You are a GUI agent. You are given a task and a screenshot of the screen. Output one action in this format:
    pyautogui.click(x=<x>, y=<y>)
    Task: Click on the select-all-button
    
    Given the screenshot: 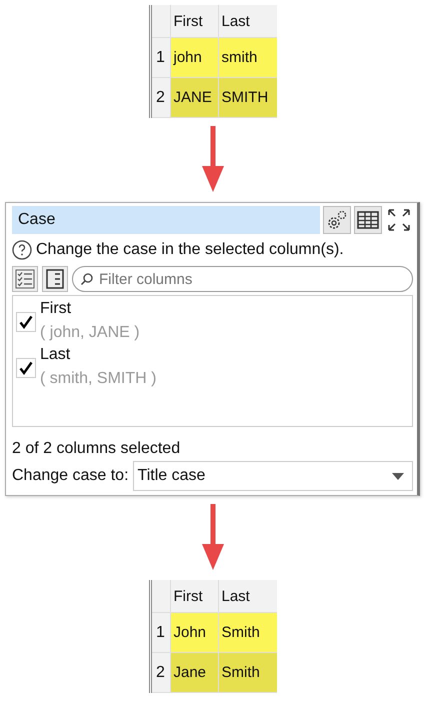 What is the action you would take?
    pyautogui.click(x=25, y=279)
    